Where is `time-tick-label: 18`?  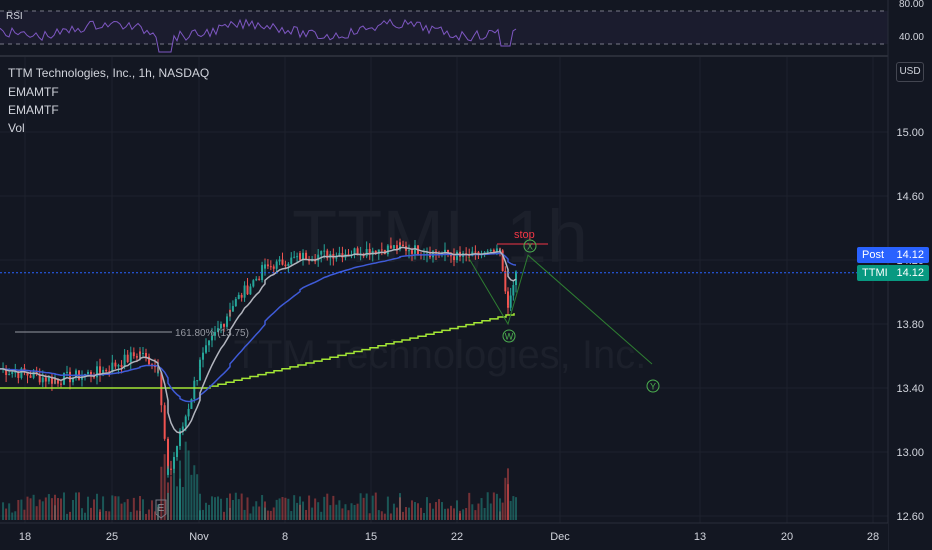
time-tick-label: 18 is located at coordinates (25, 537).